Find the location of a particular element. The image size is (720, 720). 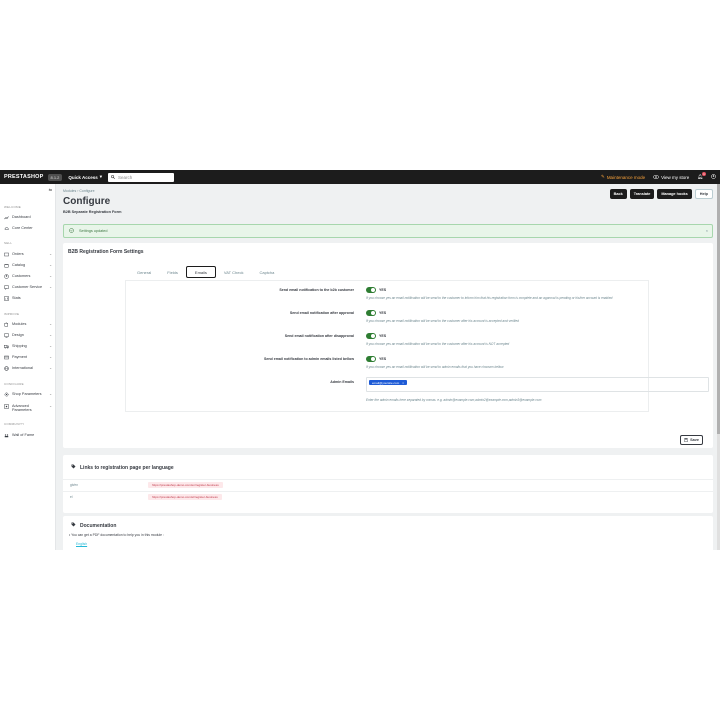

sidebar-item-design: Design ⌄ is located at coordinates (28, 335).